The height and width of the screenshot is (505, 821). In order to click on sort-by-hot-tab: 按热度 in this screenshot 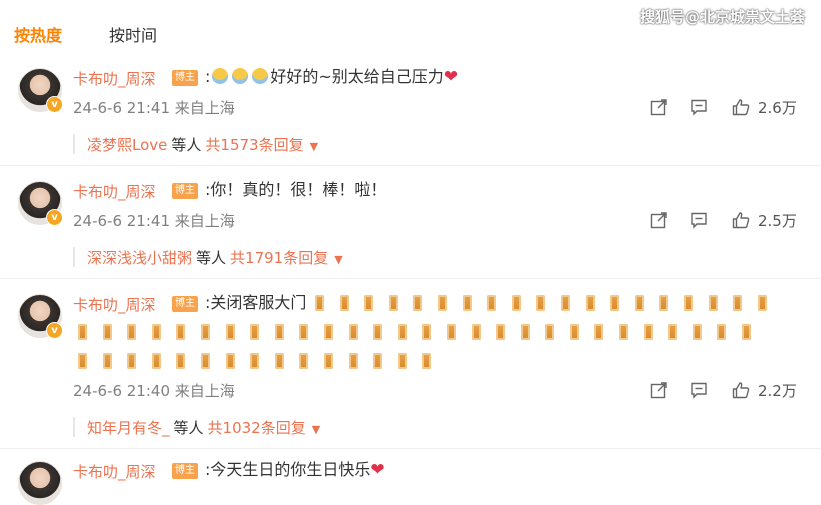, I will do `click(38, 34)`.